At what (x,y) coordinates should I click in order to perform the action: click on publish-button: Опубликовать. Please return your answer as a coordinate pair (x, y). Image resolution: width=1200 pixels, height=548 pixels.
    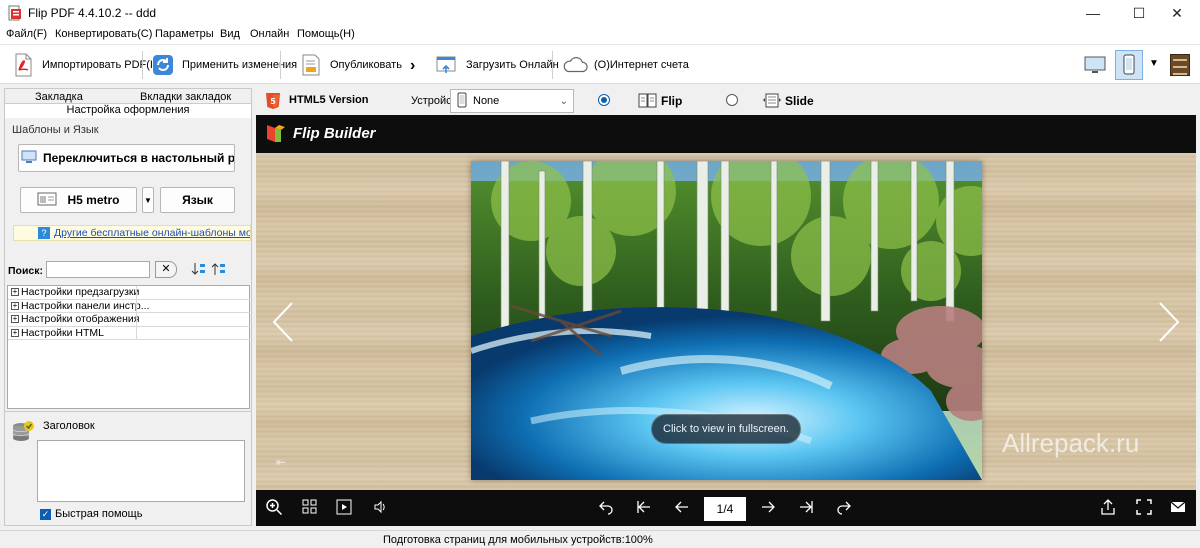
    Looking at the image, I should click on (350, 65).